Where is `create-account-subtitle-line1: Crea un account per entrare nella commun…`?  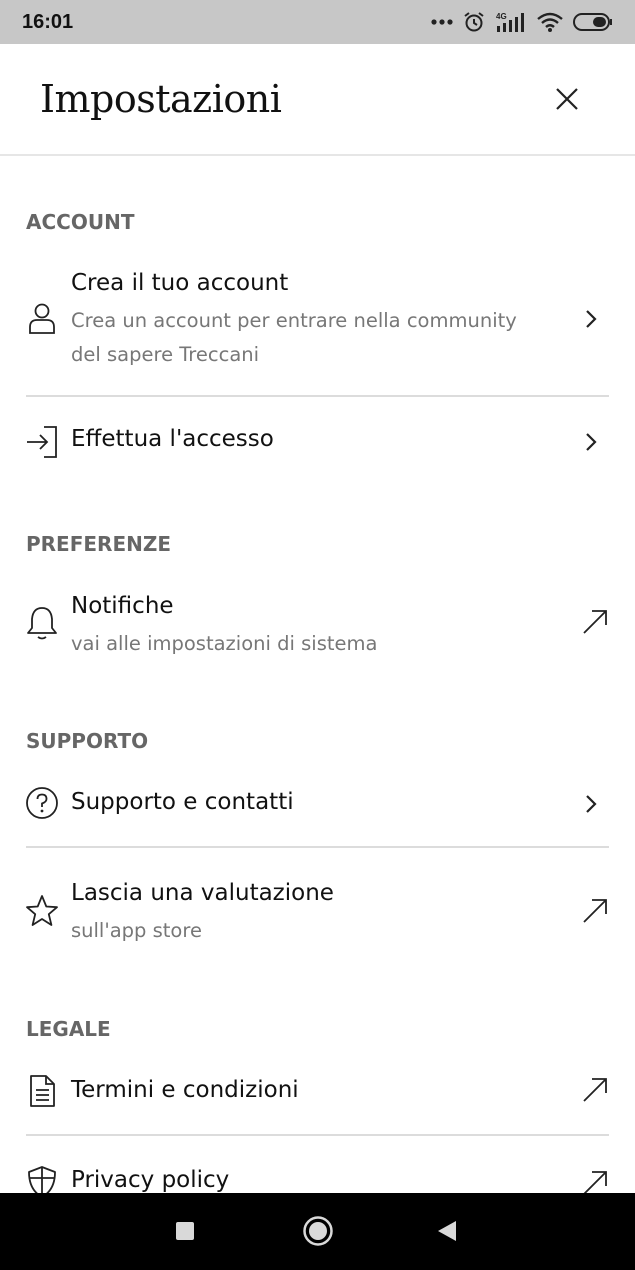 create-account-subtitle-line1: Crea un account per entrare nella commun… is located at coordinates (294, 320).